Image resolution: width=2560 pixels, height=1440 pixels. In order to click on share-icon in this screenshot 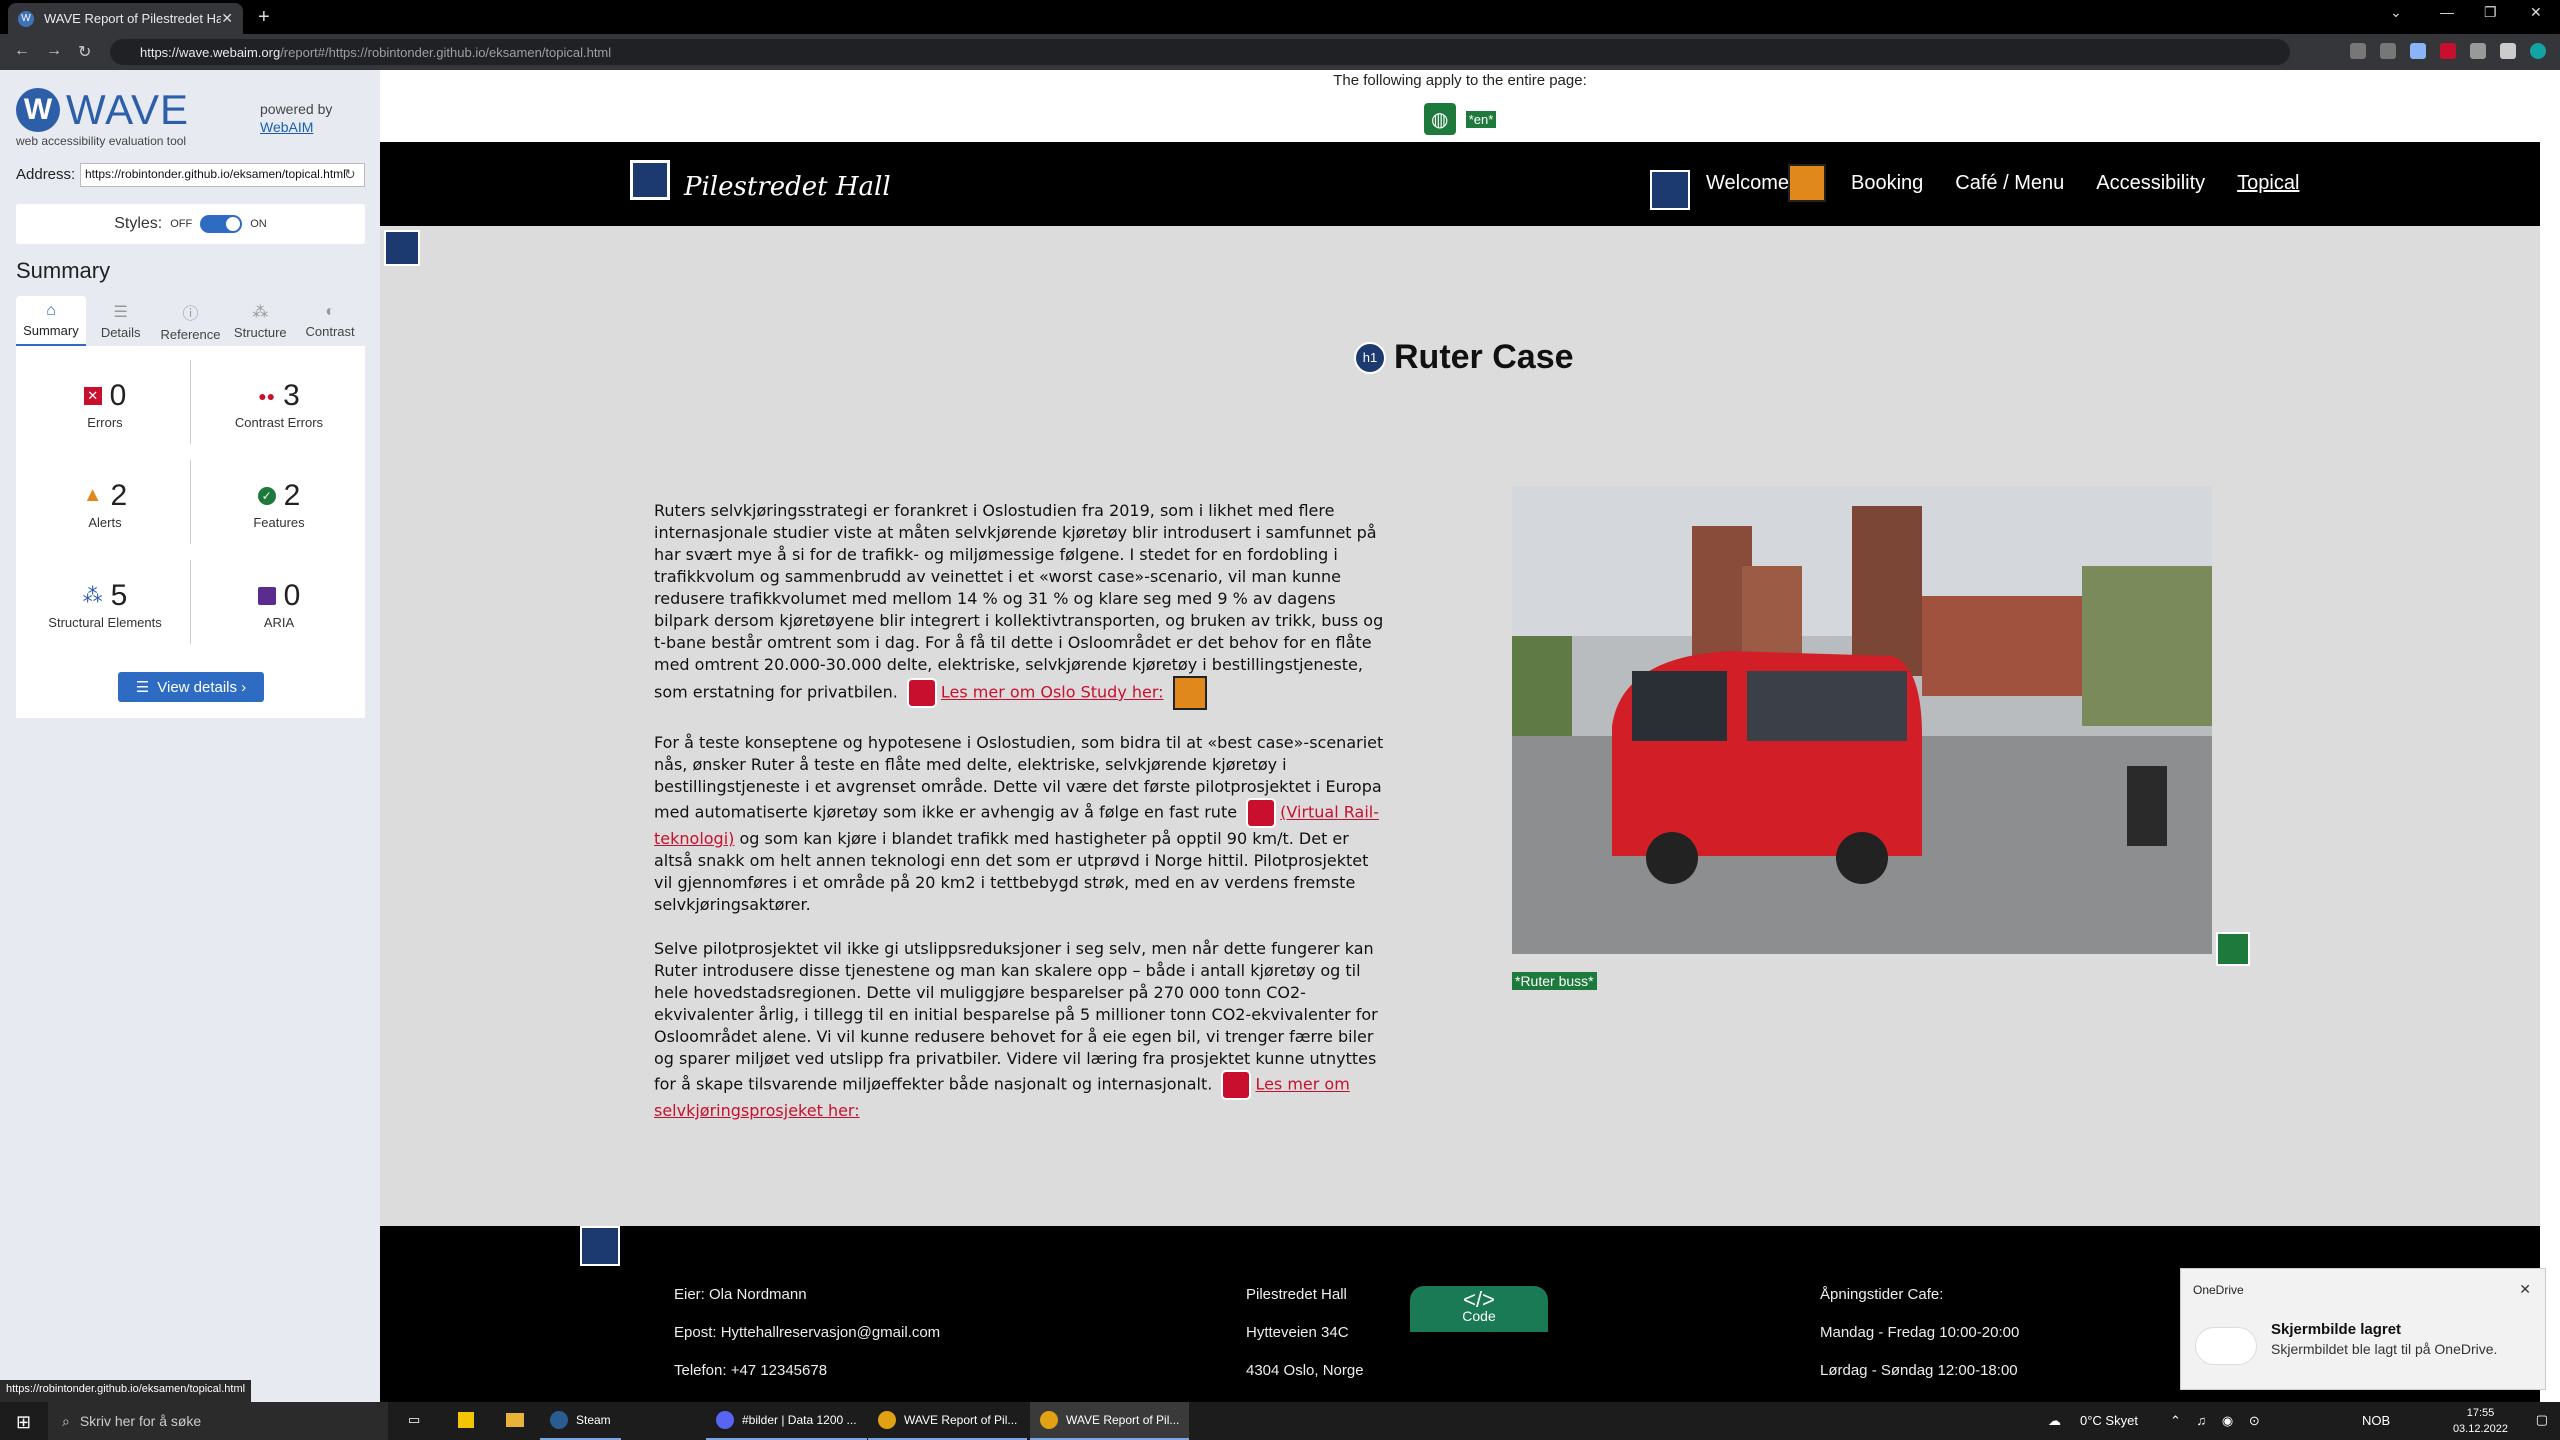, I will do `click(2358, 51)`.